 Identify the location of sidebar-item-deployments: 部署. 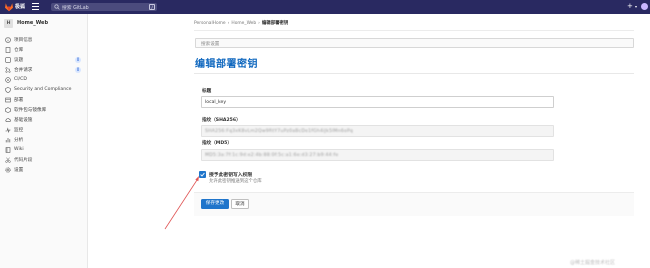
(44, 100).